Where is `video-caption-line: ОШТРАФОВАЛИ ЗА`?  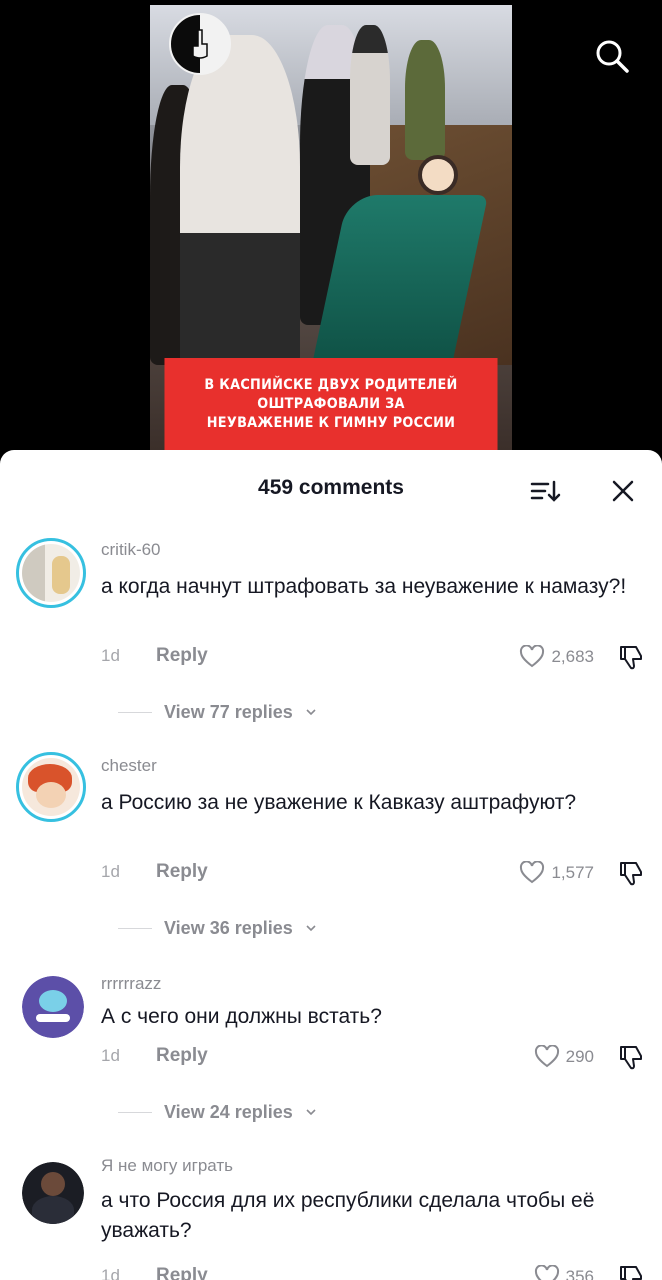 video-caption-line: ОШТРАФОВАЛИ ЗА is located at coordinates (331, 403).